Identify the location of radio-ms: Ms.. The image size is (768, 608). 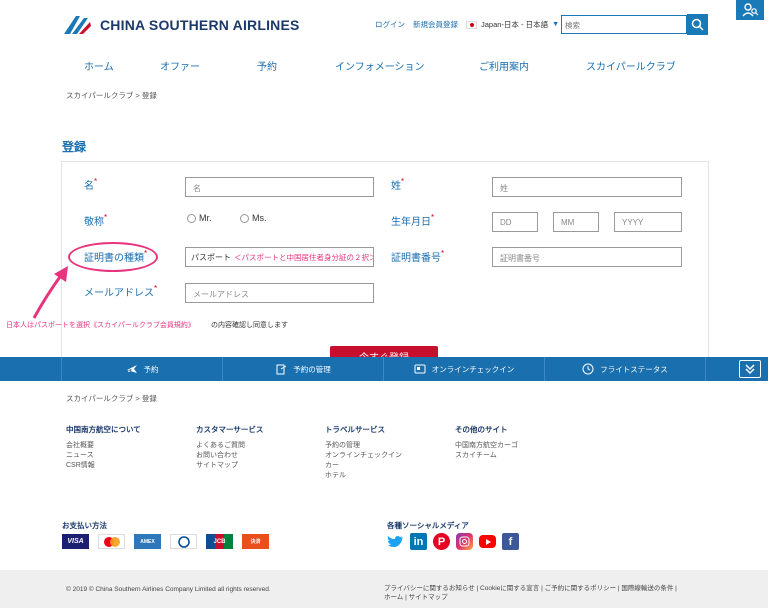
(253, 218).